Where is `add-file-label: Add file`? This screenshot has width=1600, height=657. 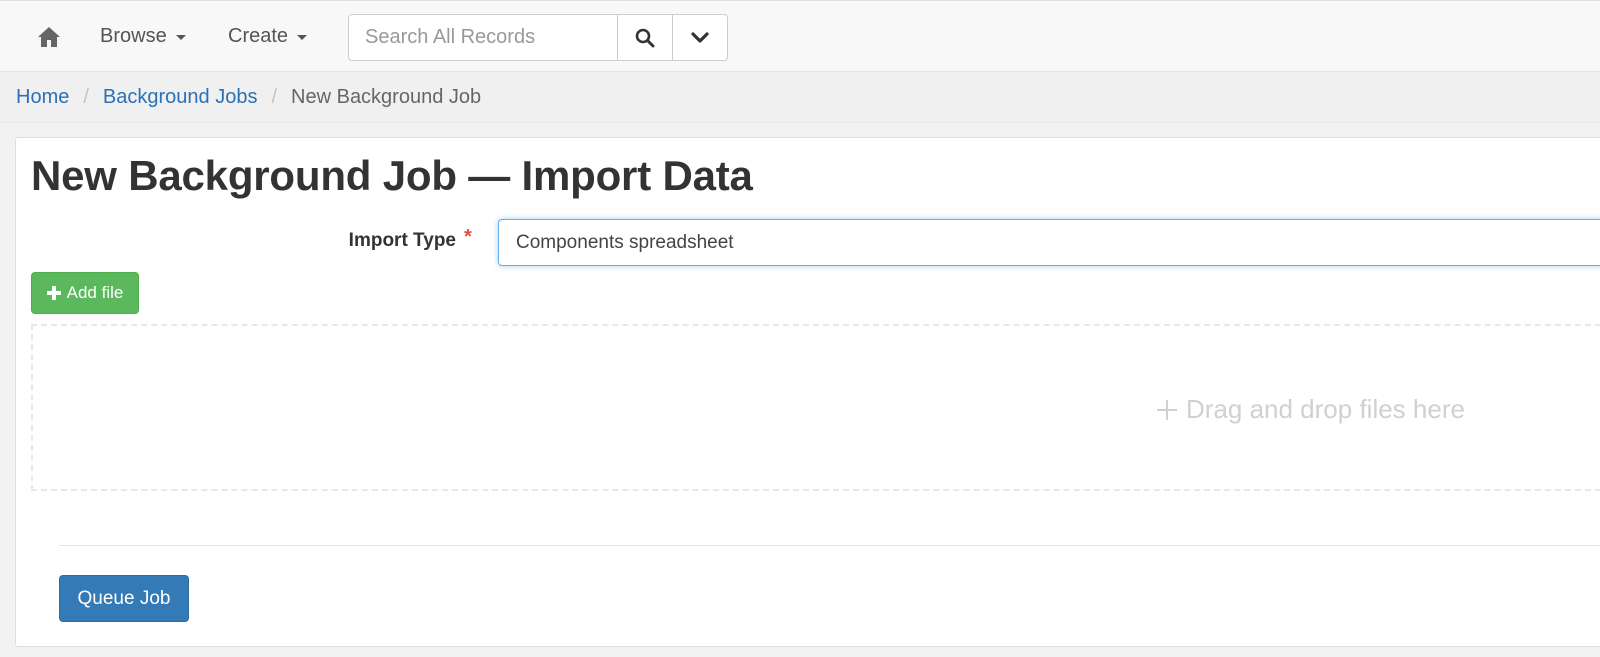
add-file-label: Add file is located at coordinates (95, 292).